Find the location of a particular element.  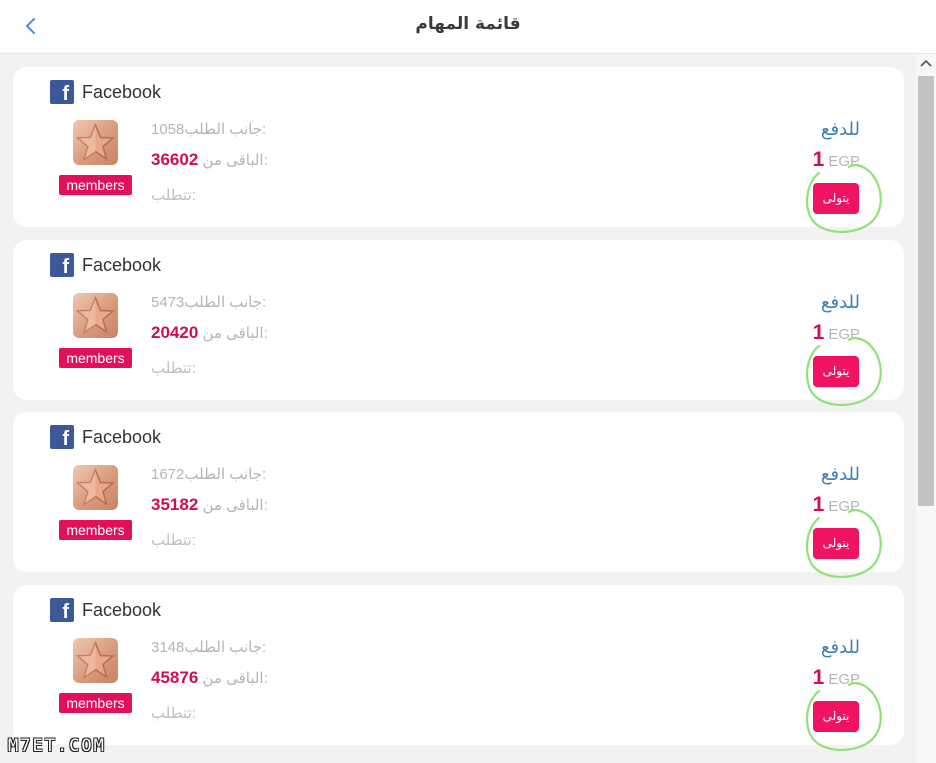

requested-count: 1672جانب الطلب: is located at coordinates (209, 474).